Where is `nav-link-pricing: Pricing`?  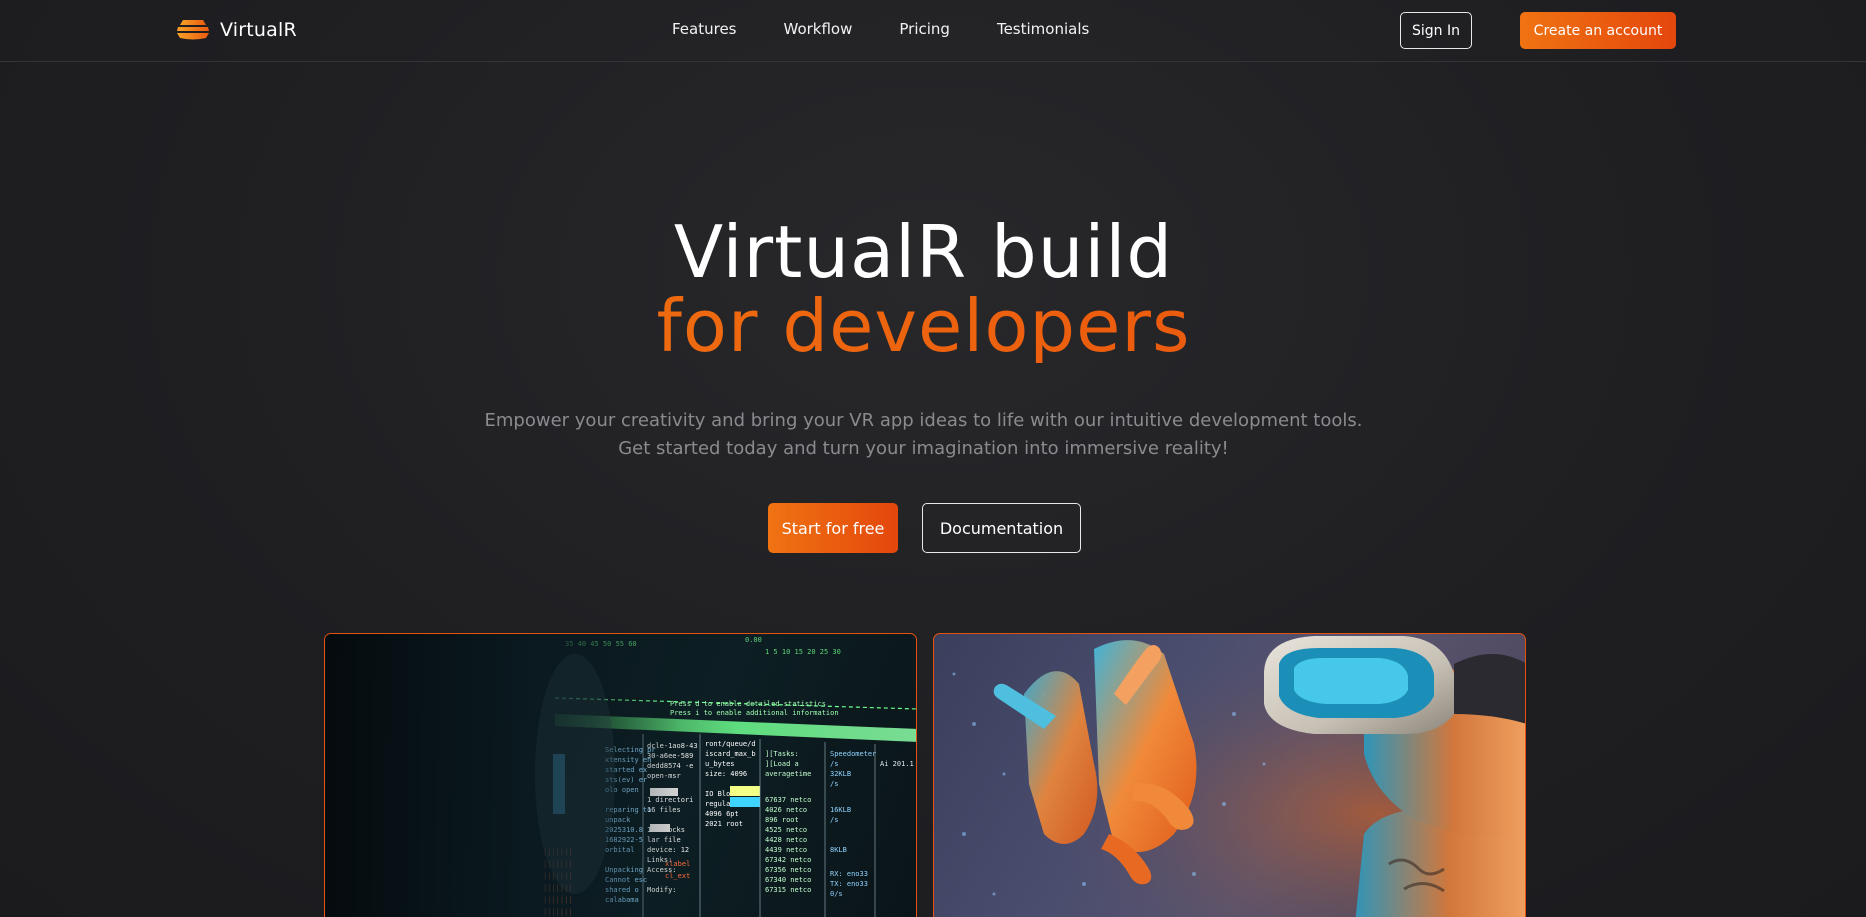 nav-link-pricing: Pricing is located at coordinates (924, 29).